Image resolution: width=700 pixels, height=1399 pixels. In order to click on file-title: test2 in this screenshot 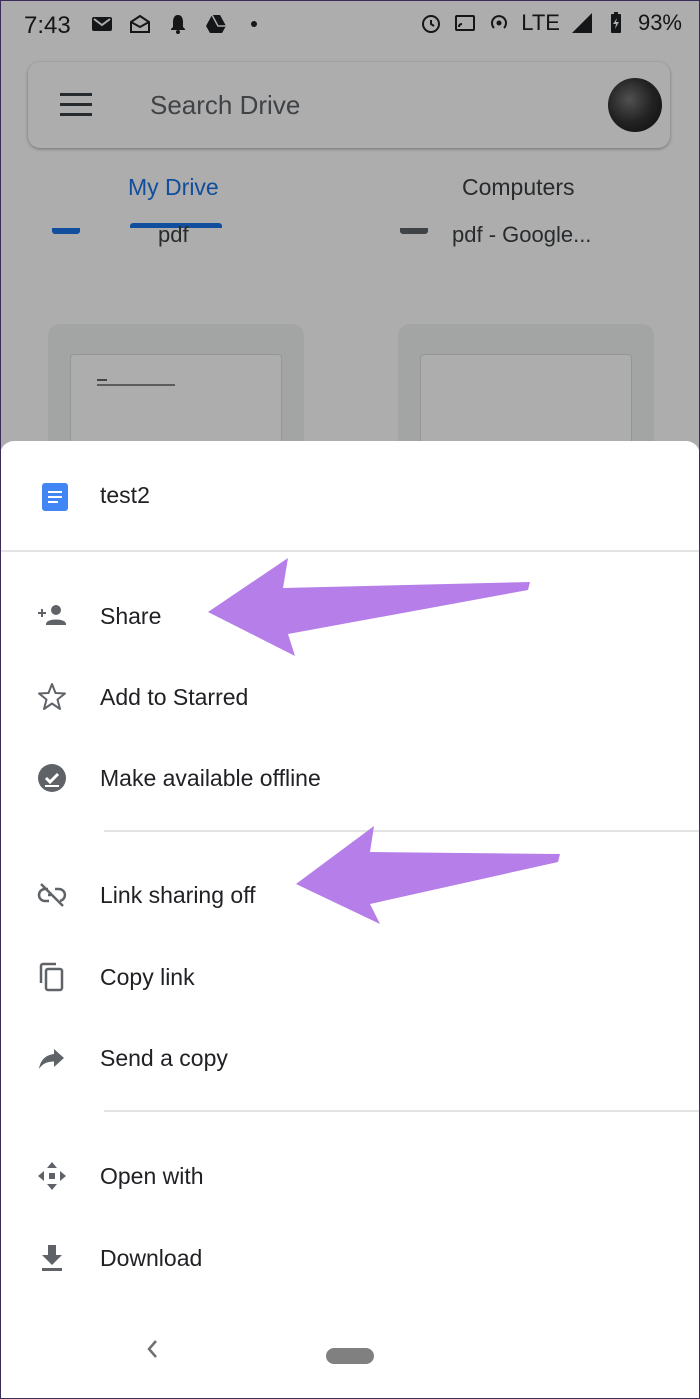, I will do `click(125, 495)`.